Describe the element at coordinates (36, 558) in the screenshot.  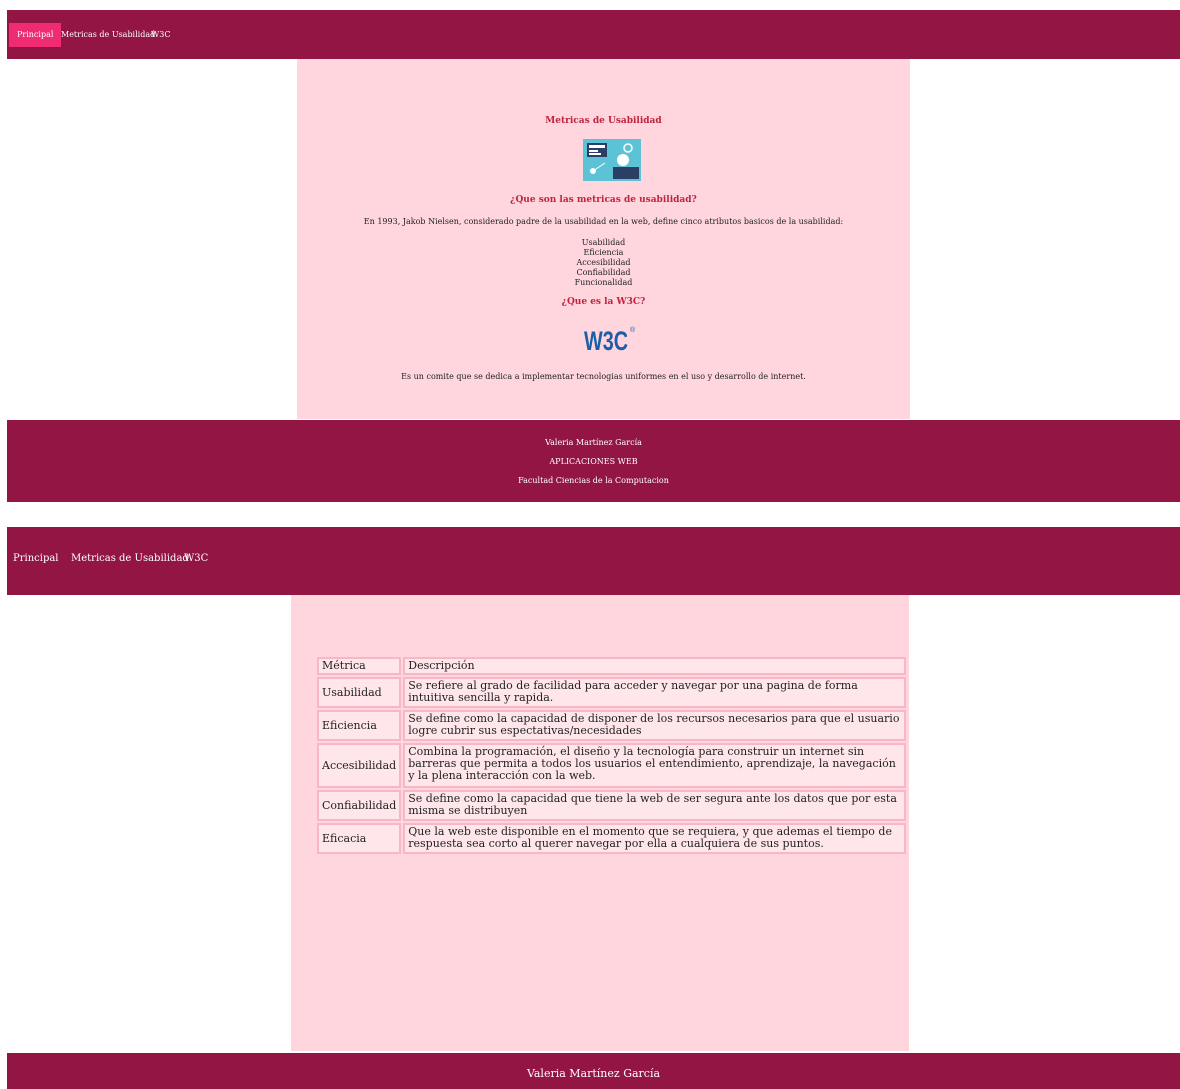
I see `nav-item-principal: Principal` at that location.